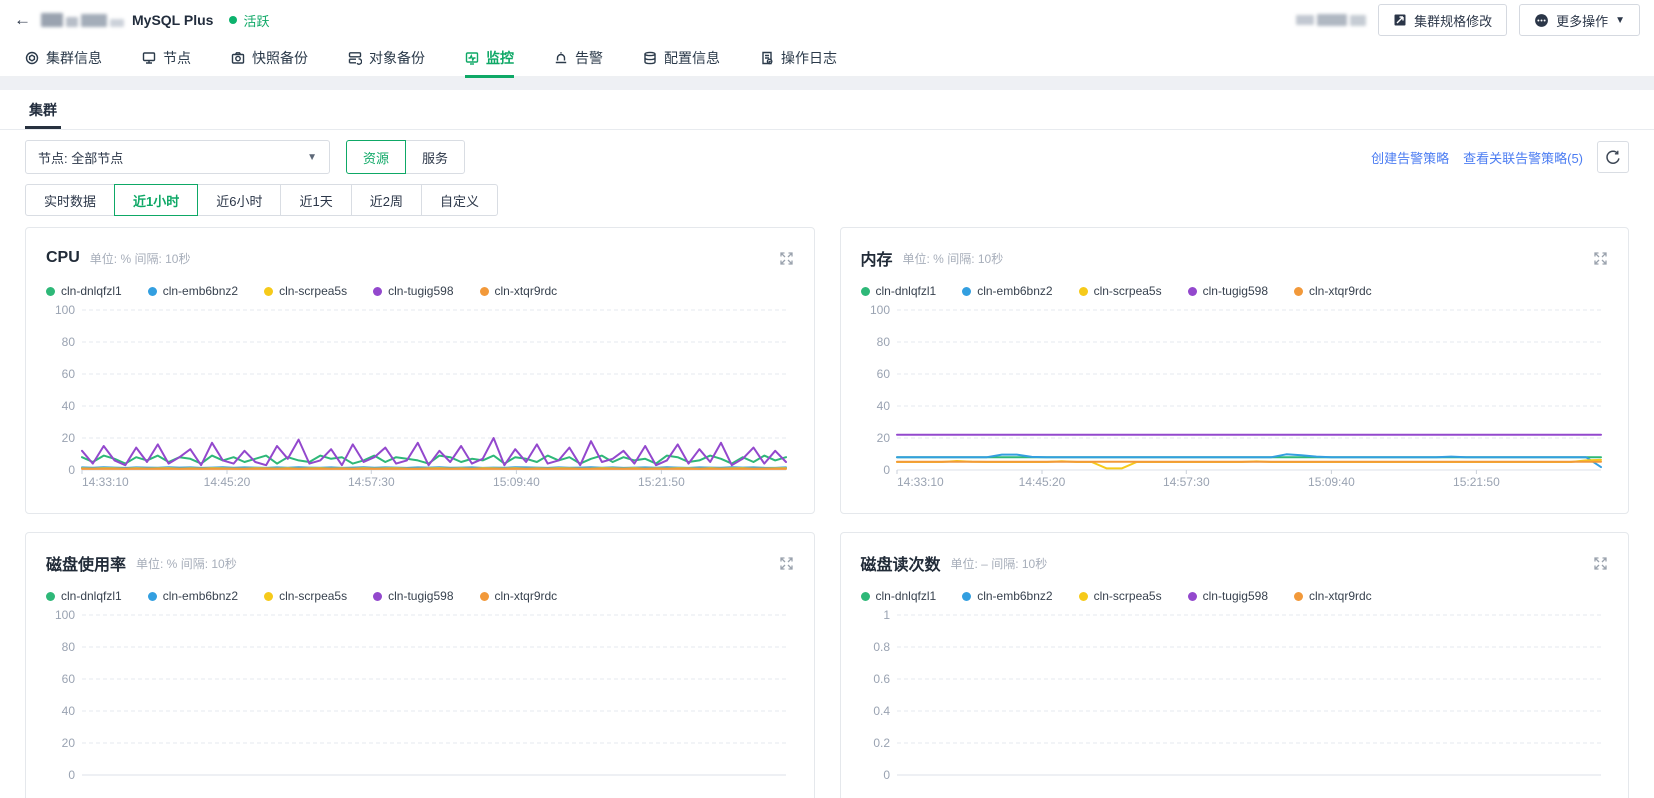  Describe the element at coordinates (86, 565) in the screenshot. I see `chart-title: 磁盘使用率` at that location.